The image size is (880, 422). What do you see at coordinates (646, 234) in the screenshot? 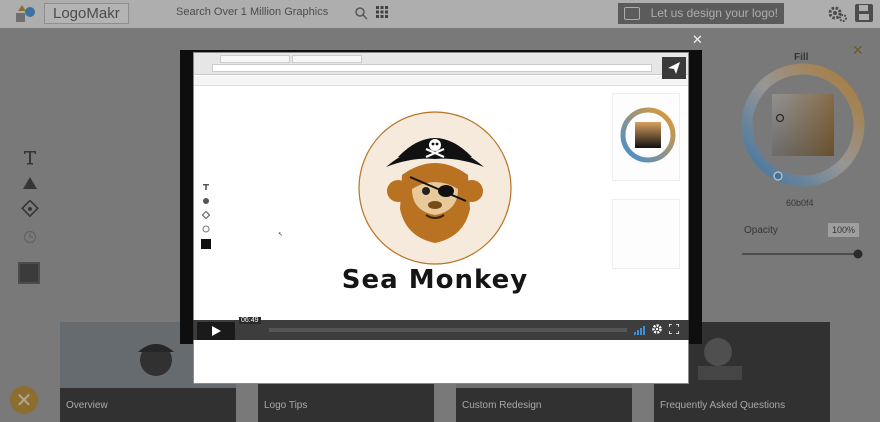
I see `mini-layers-panel` at bounding box center [646, 234].